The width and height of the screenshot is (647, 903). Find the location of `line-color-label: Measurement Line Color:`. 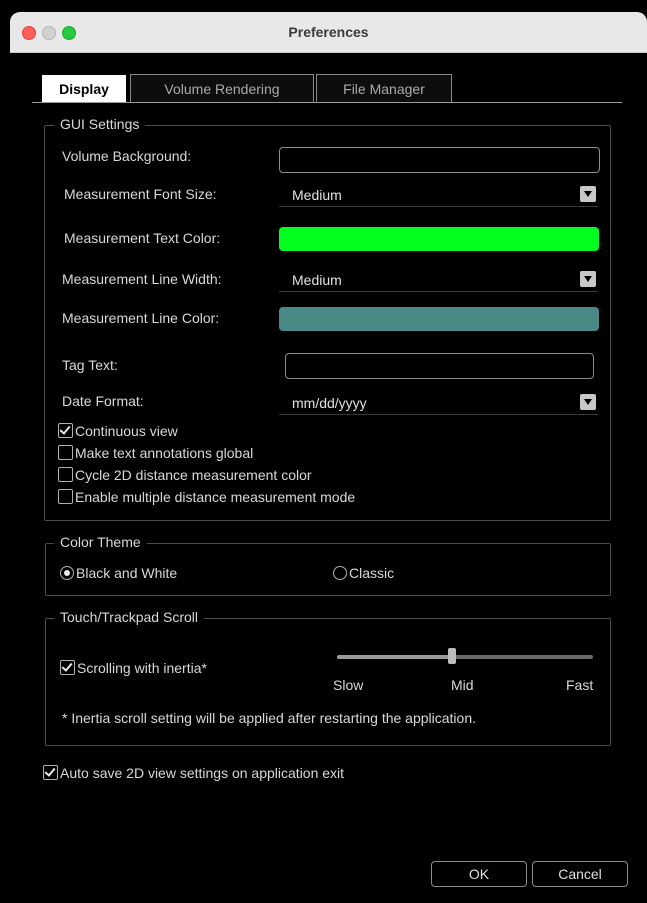

line-color-label: Measurement Line Color: is located at coordinates (141, 318).